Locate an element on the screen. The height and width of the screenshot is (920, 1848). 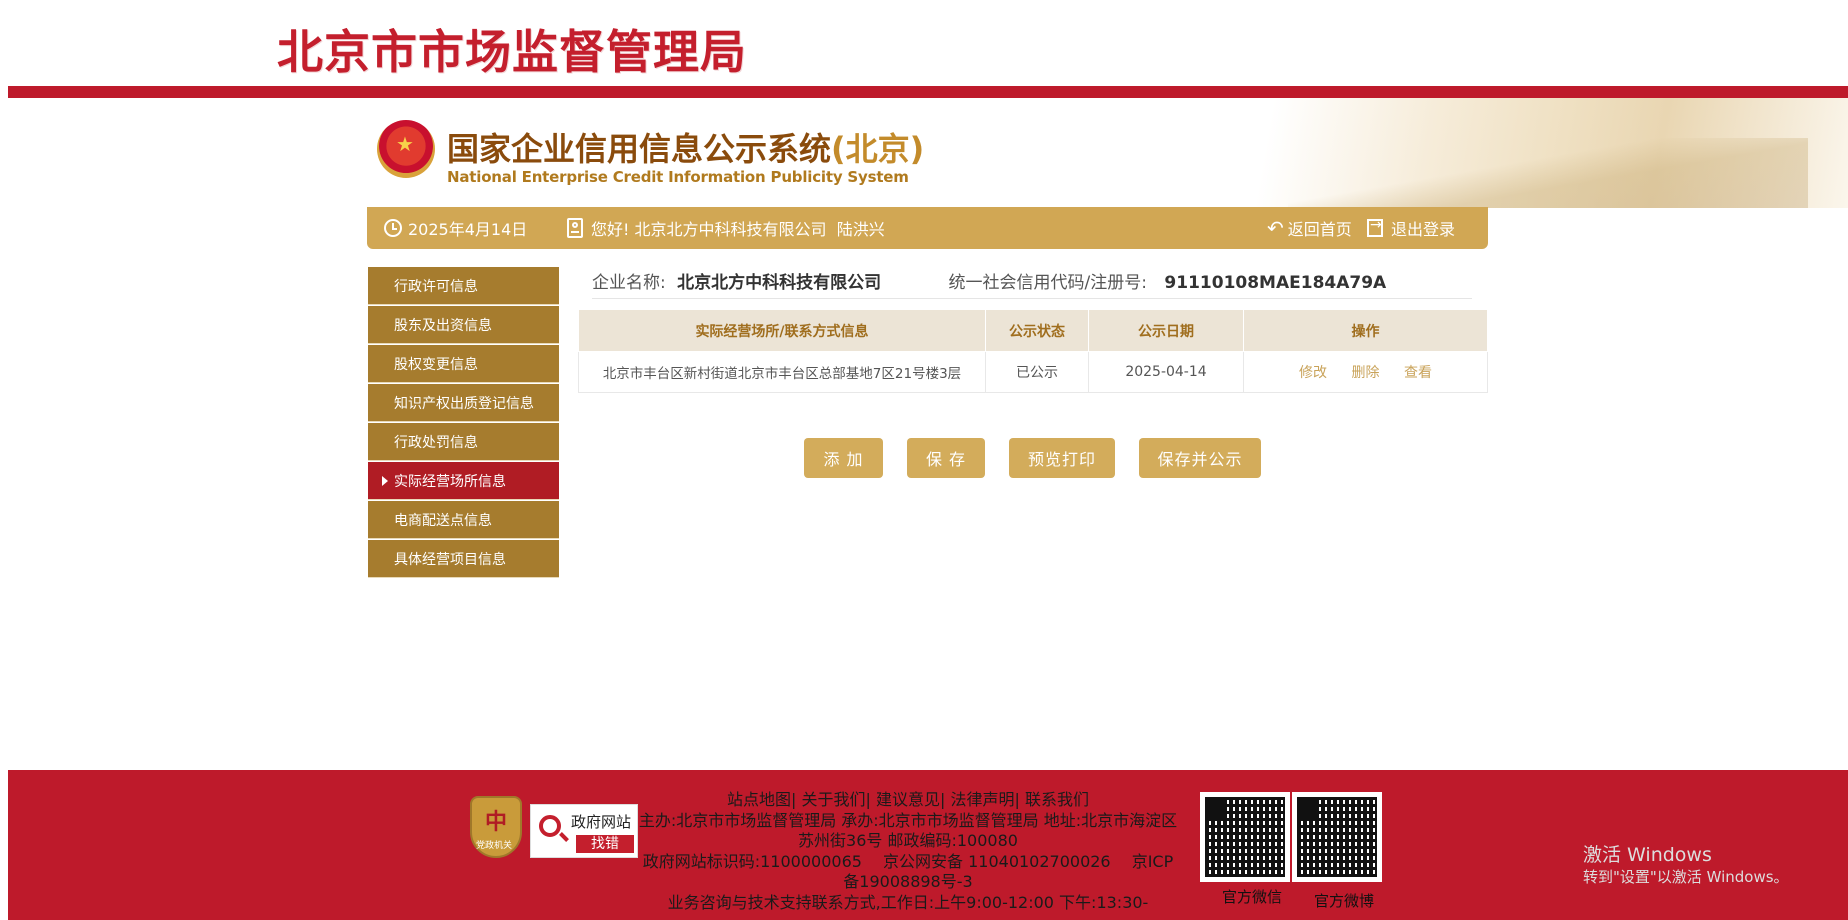
greeting-text: 您好! is located at coordinates (610, 229).